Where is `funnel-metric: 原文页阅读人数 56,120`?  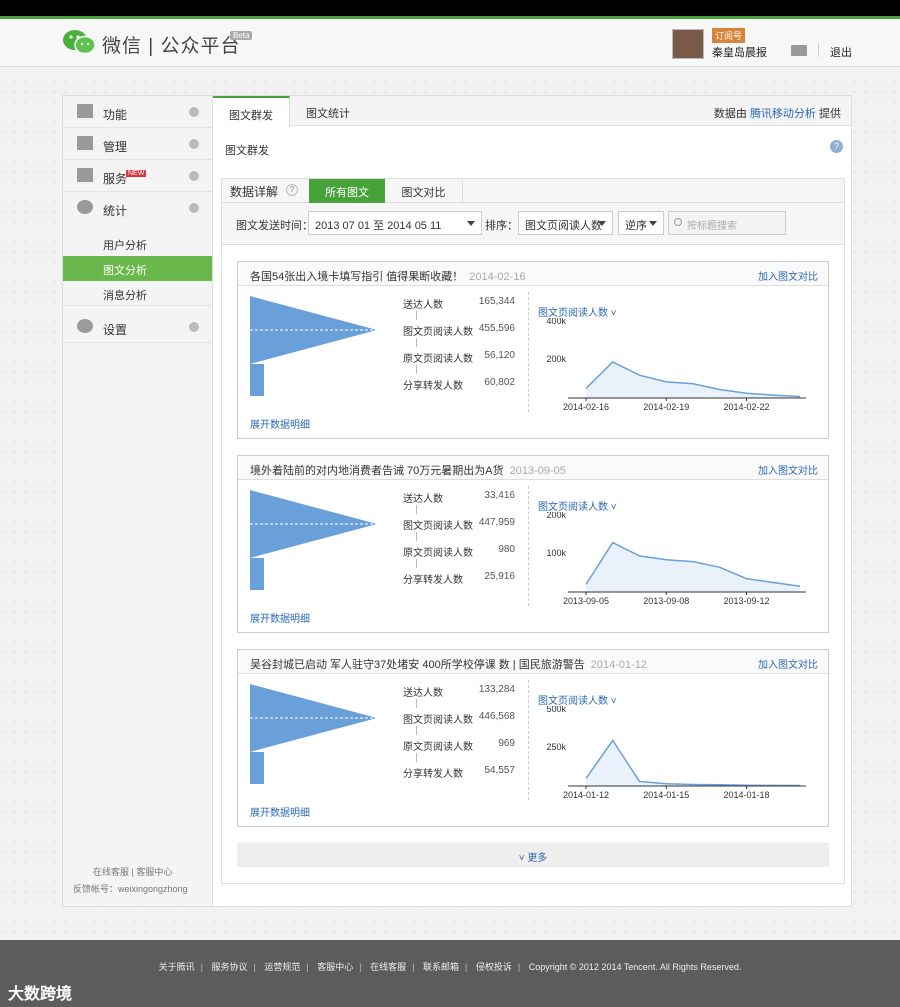
funnel-metric: 原文页阅读人数 56,120 is located at coordinates (459, 357).